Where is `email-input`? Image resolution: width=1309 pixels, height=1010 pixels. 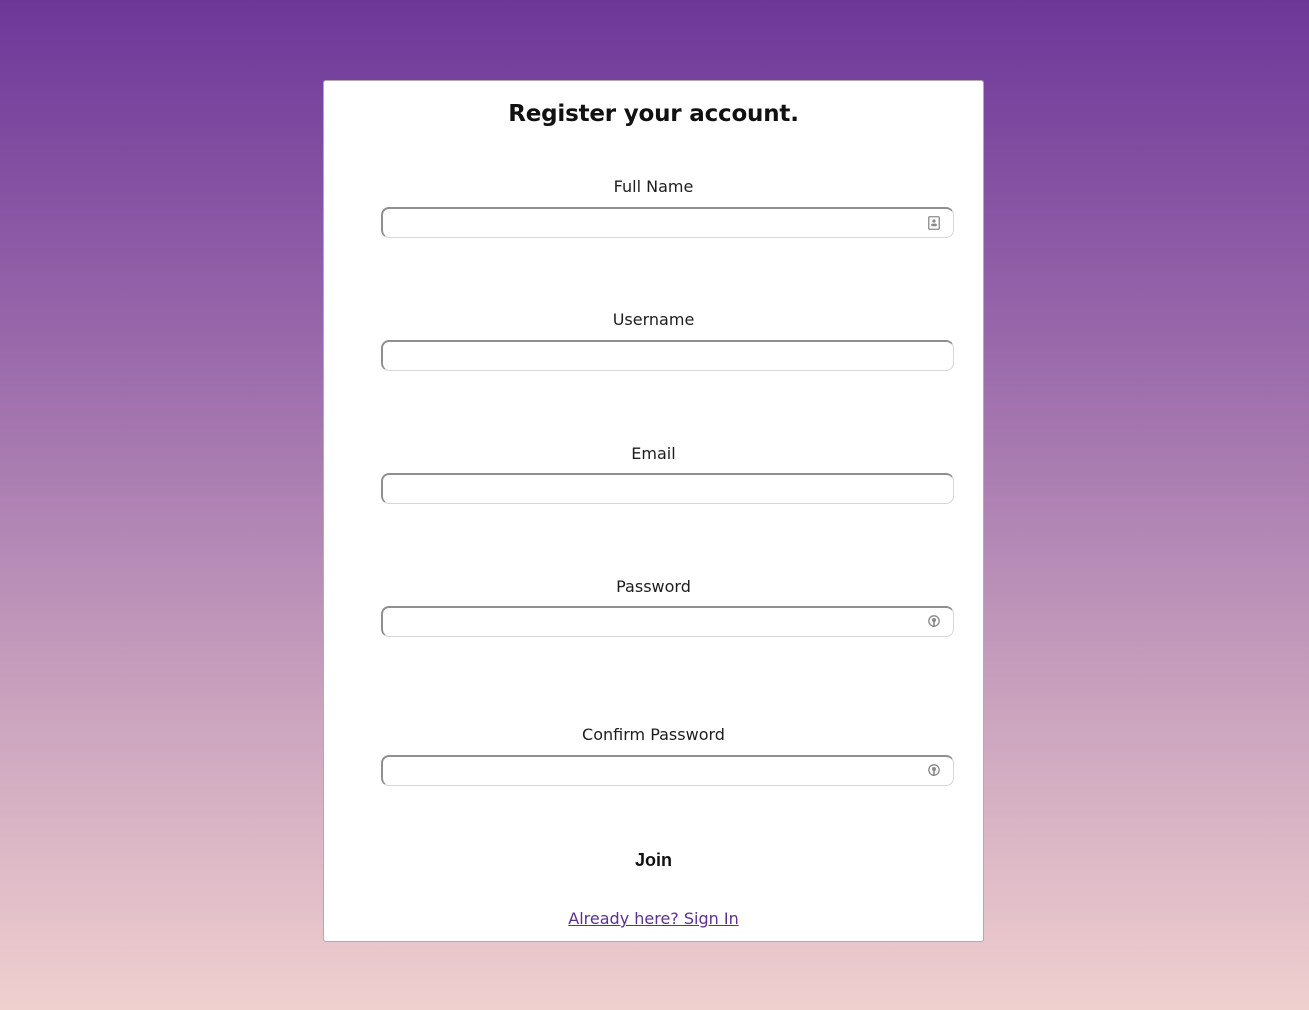 email-input is located at coordinates (649, 489).